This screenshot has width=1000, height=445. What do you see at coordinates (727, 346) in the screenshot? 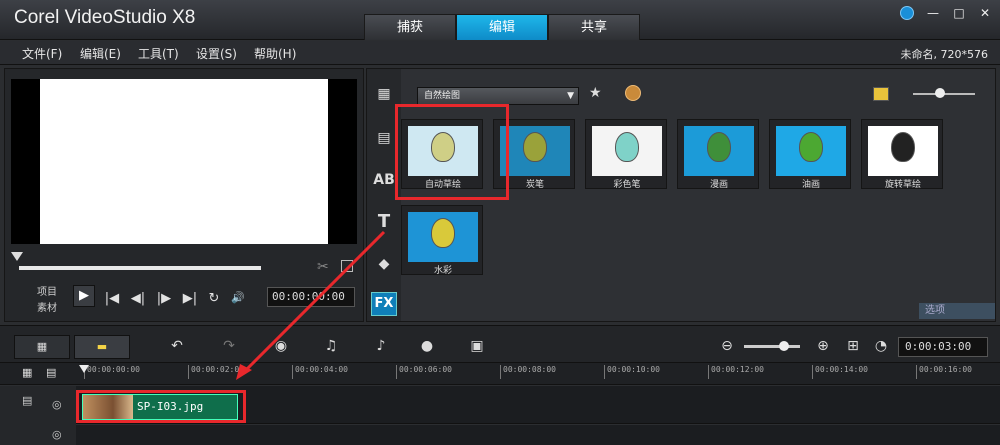
I see `zoom-out-icon: ⊖` at bounding box center [727, 346].